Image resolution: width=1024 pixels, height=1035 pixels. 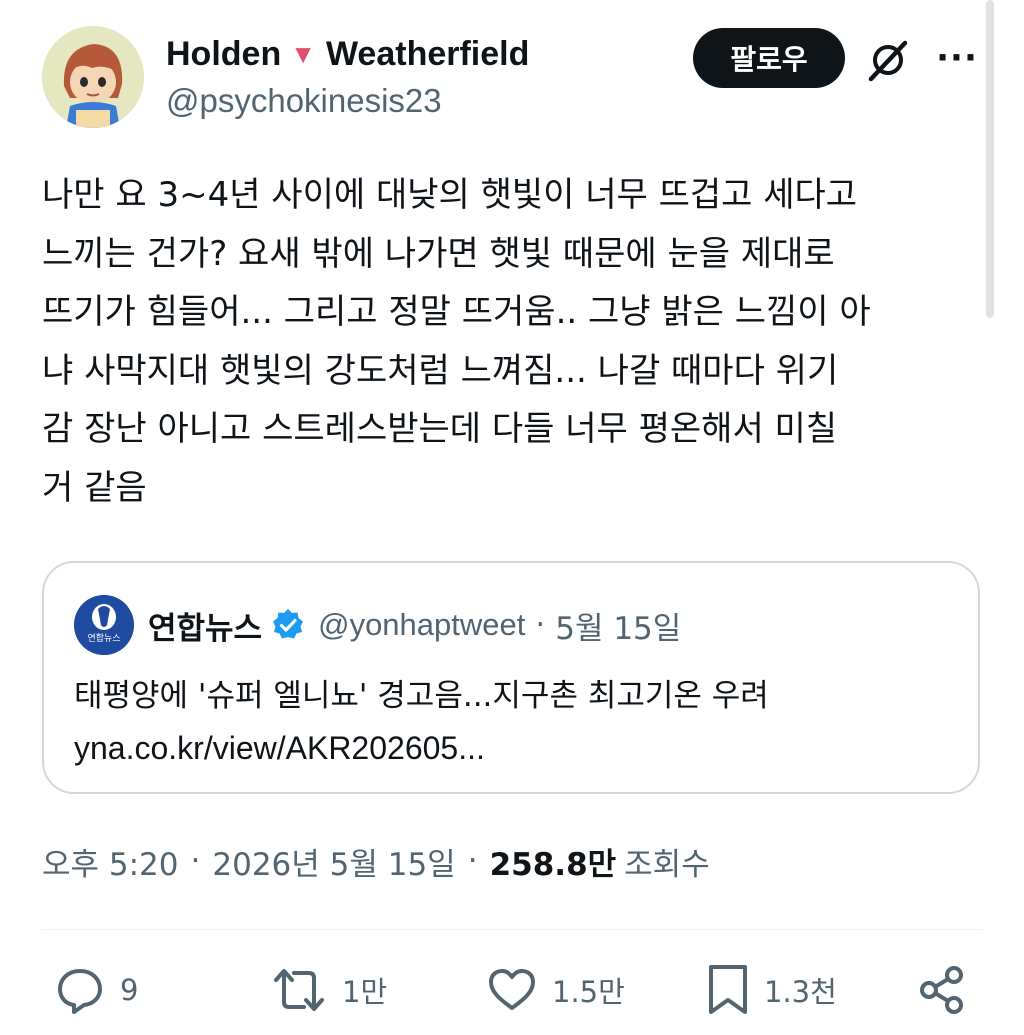 What do you see at coordinates (129, 990) in the screenshot?
I see `reply-count: 9` at bounding box center [129, 990].